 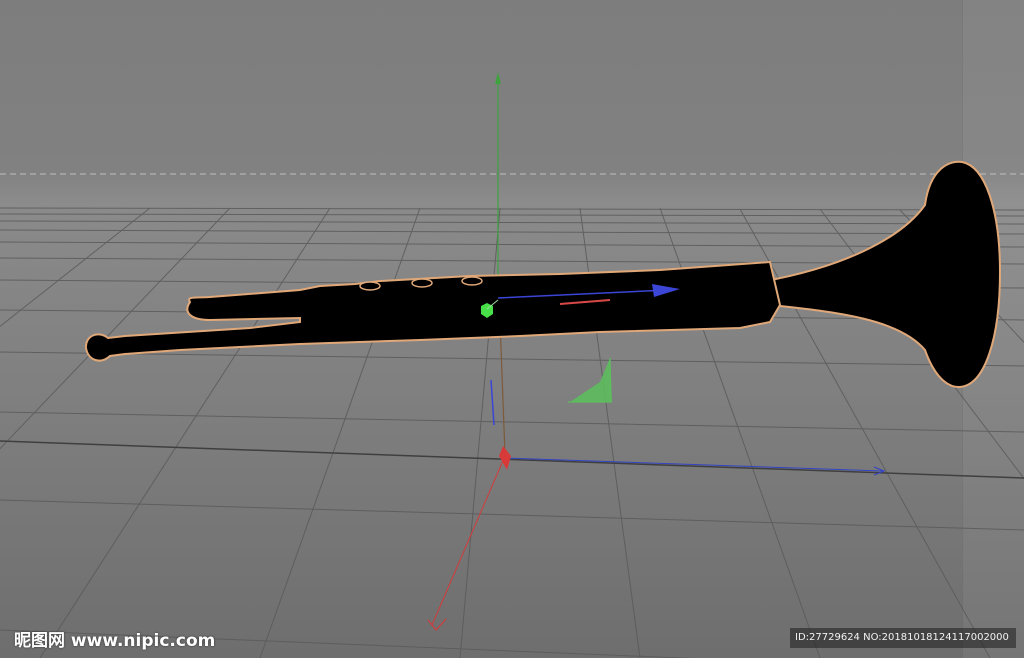 What do you see at coordinates (502, 387) in the screenshot?
I see `axis-y-lower-line` at bounding box center [502, 387].